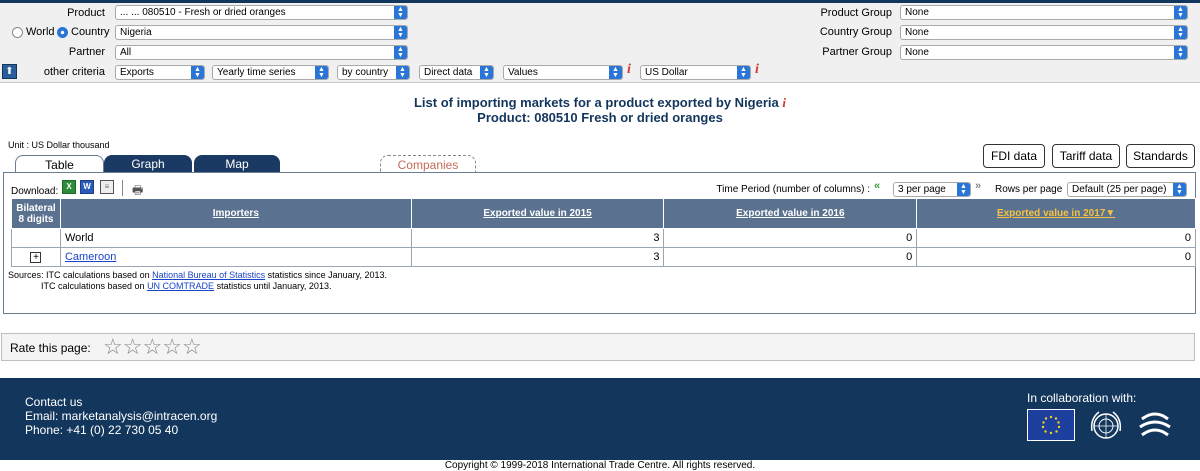 The image size is (1200, 471). What do you see at coordinates (102, 430) in the screenshot?
I see `footer-phone: Phone: +41 (0) 22 730 05 40` at bounding box center [102, 430].